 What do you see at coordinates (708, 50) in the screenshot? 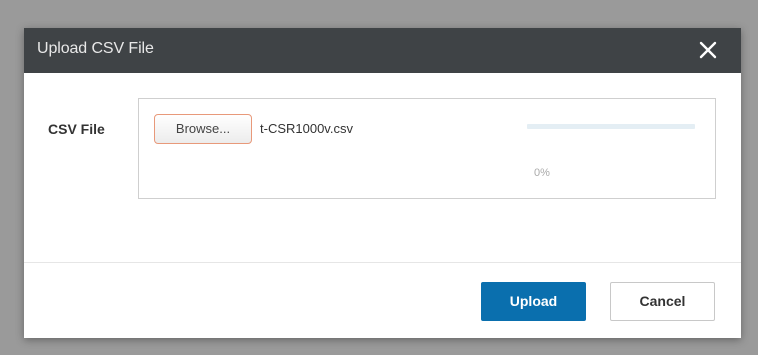
I see `close-icon` at bounding box center [708, 50].